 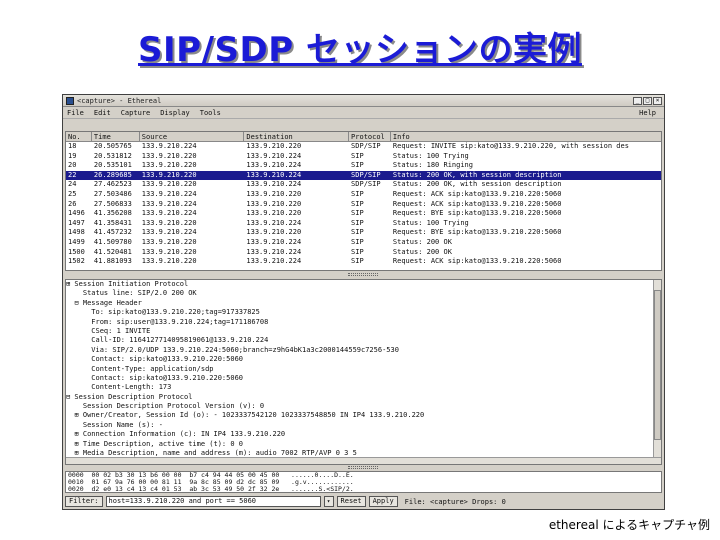 I want to click on reset-button: Reset, so click(x=351, y=501).